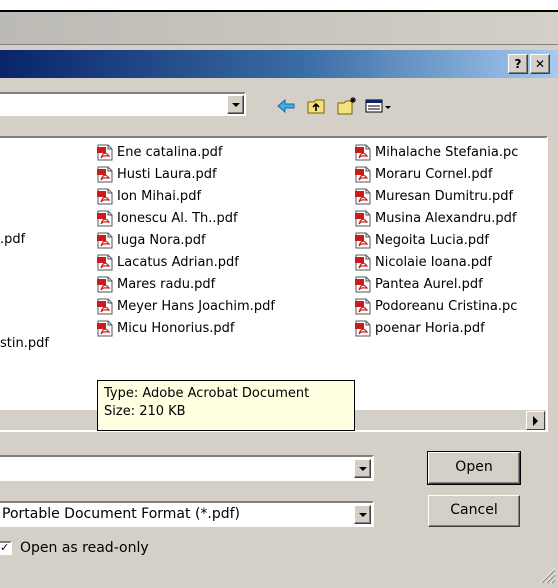 The width and height of the screenshot is (558, 588). I want to click on list-item: Moraru Cornel.pdf, so click(423, 174).